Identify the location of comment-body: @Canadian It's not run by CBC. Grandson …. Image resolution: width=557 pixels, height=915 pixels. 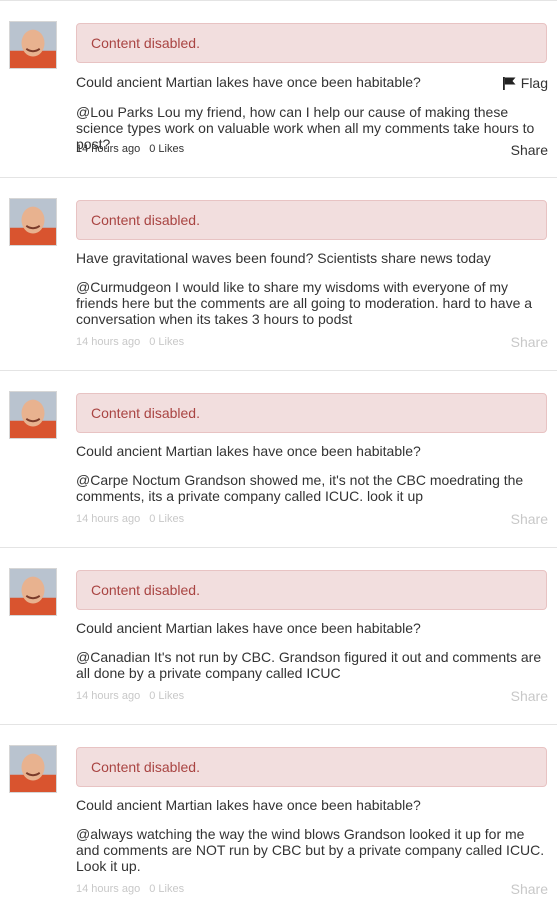
(309, 665).